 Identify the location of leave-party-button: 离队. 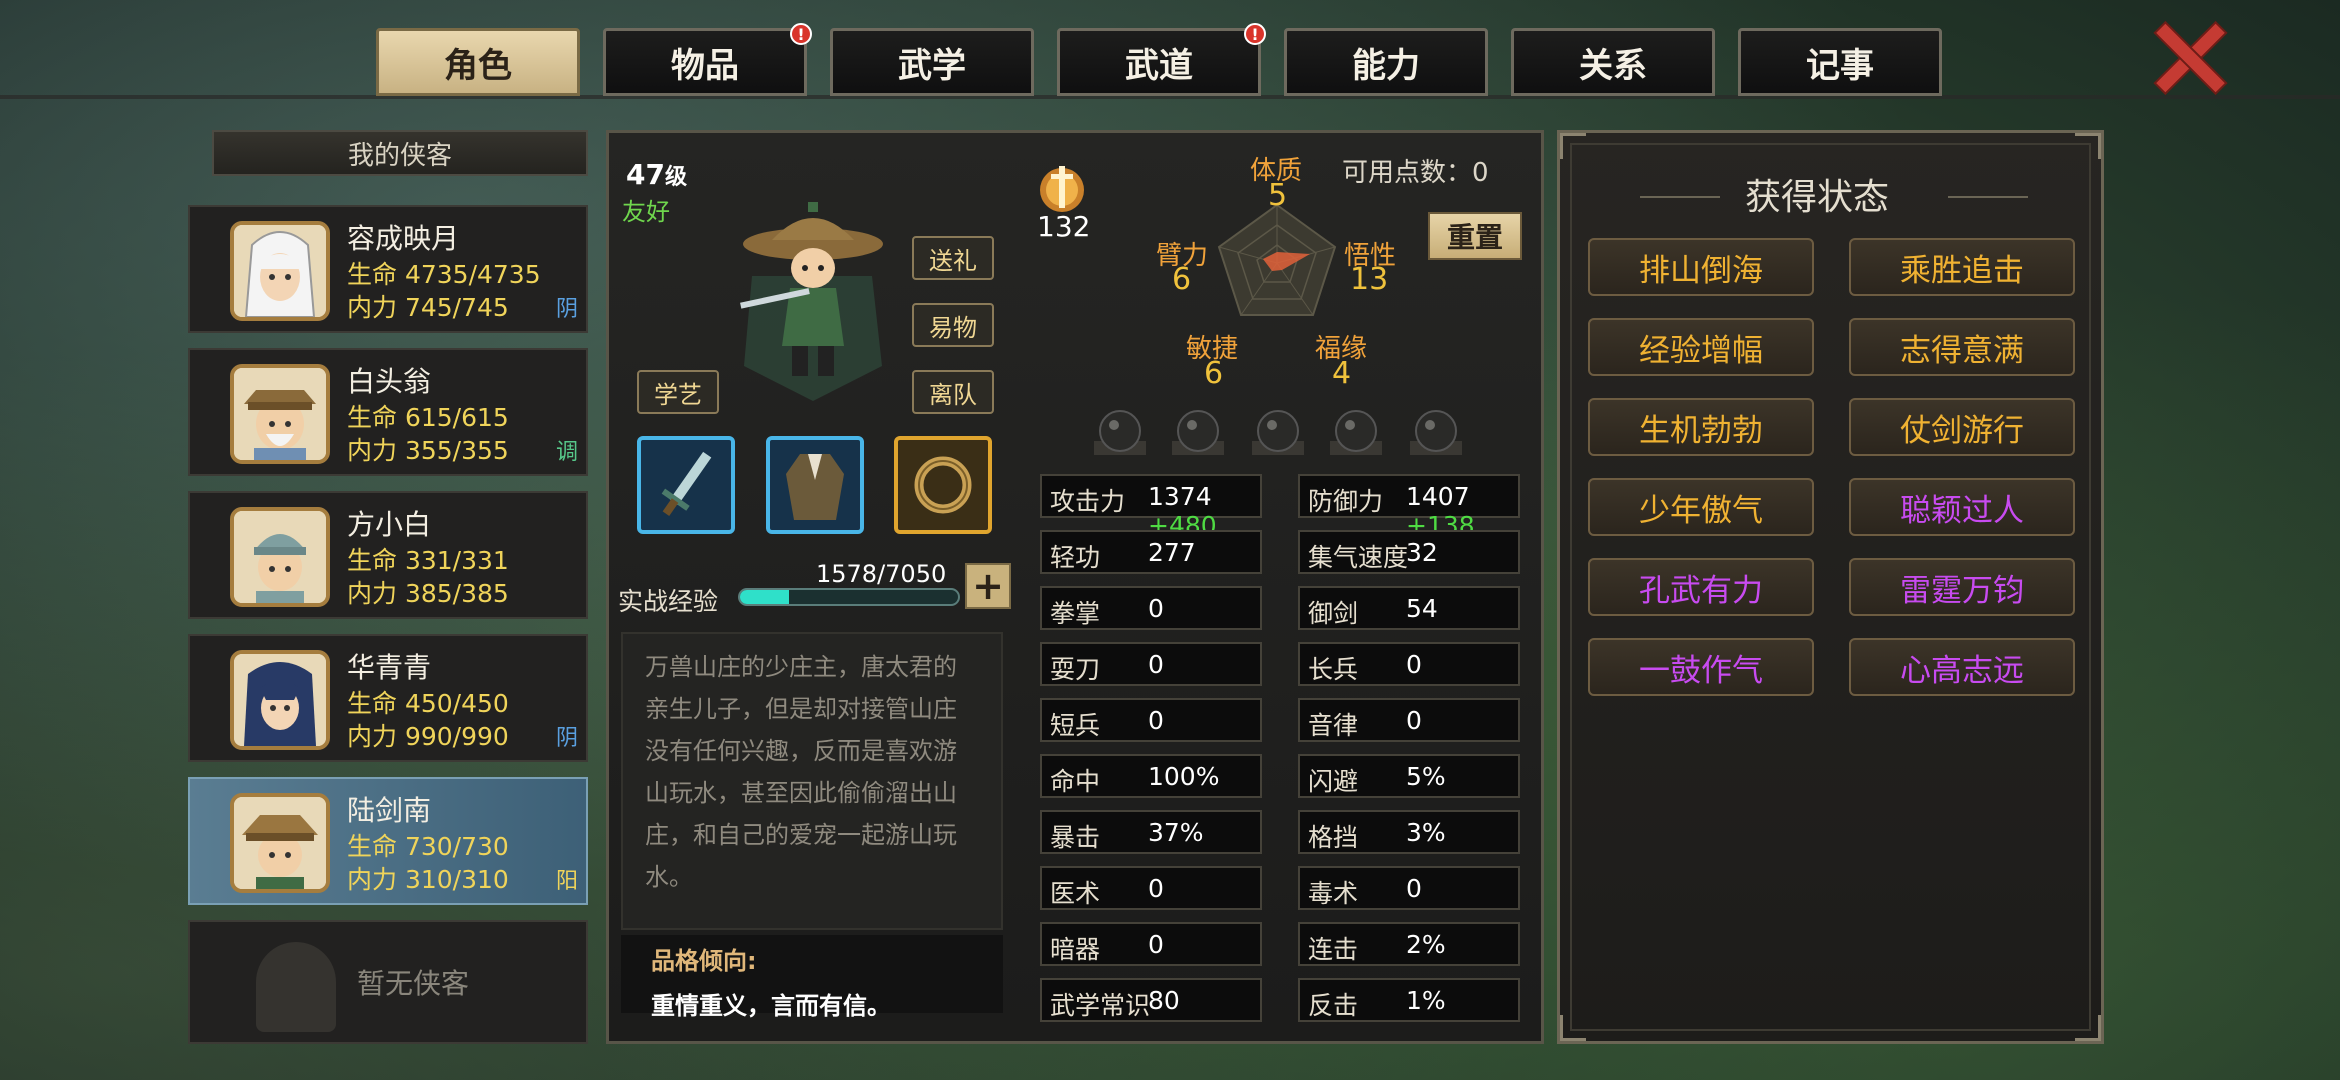
(953, 392).